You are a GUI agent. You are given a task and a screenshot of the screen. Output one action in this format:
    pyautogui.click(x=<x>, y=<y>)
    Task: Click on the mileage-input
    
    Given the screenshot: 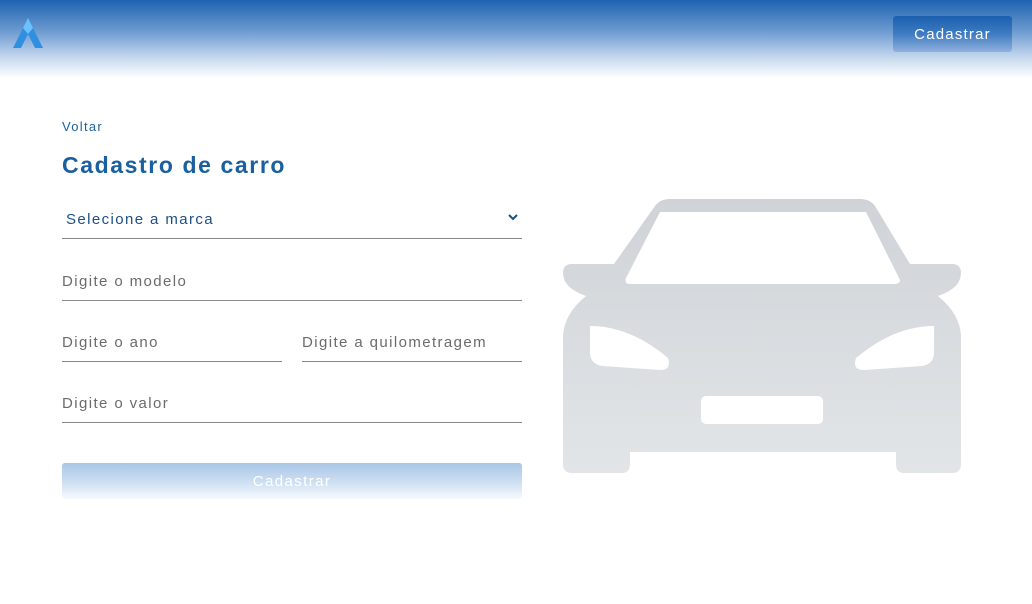 What is the action you would take?
    pyautogui.click(x=412, y=342)
    